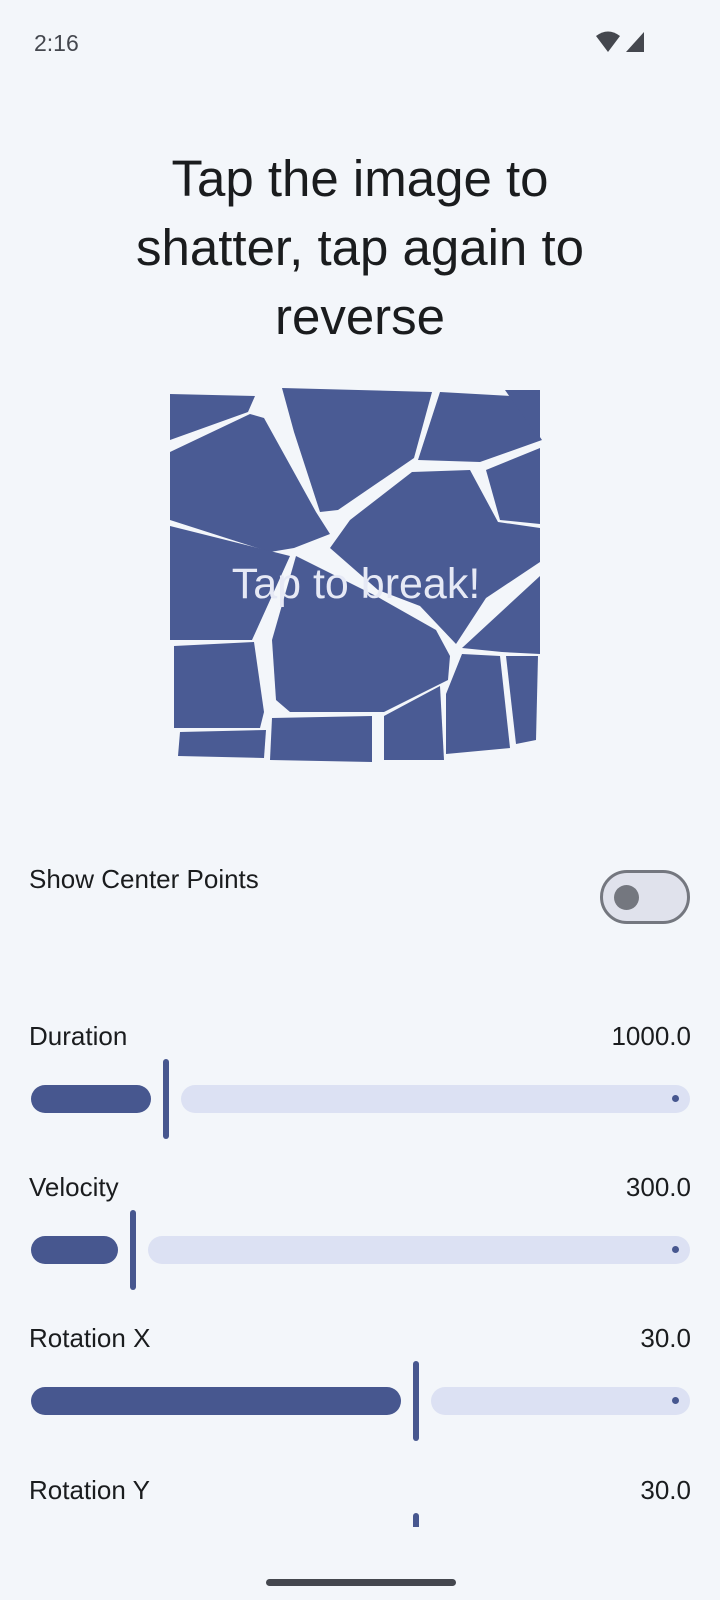 The image size is (720, 1600). What do you see at coordinates (608, 41) in the screenshot?
I see `wifi-icon` at bounding box center [608, 41].